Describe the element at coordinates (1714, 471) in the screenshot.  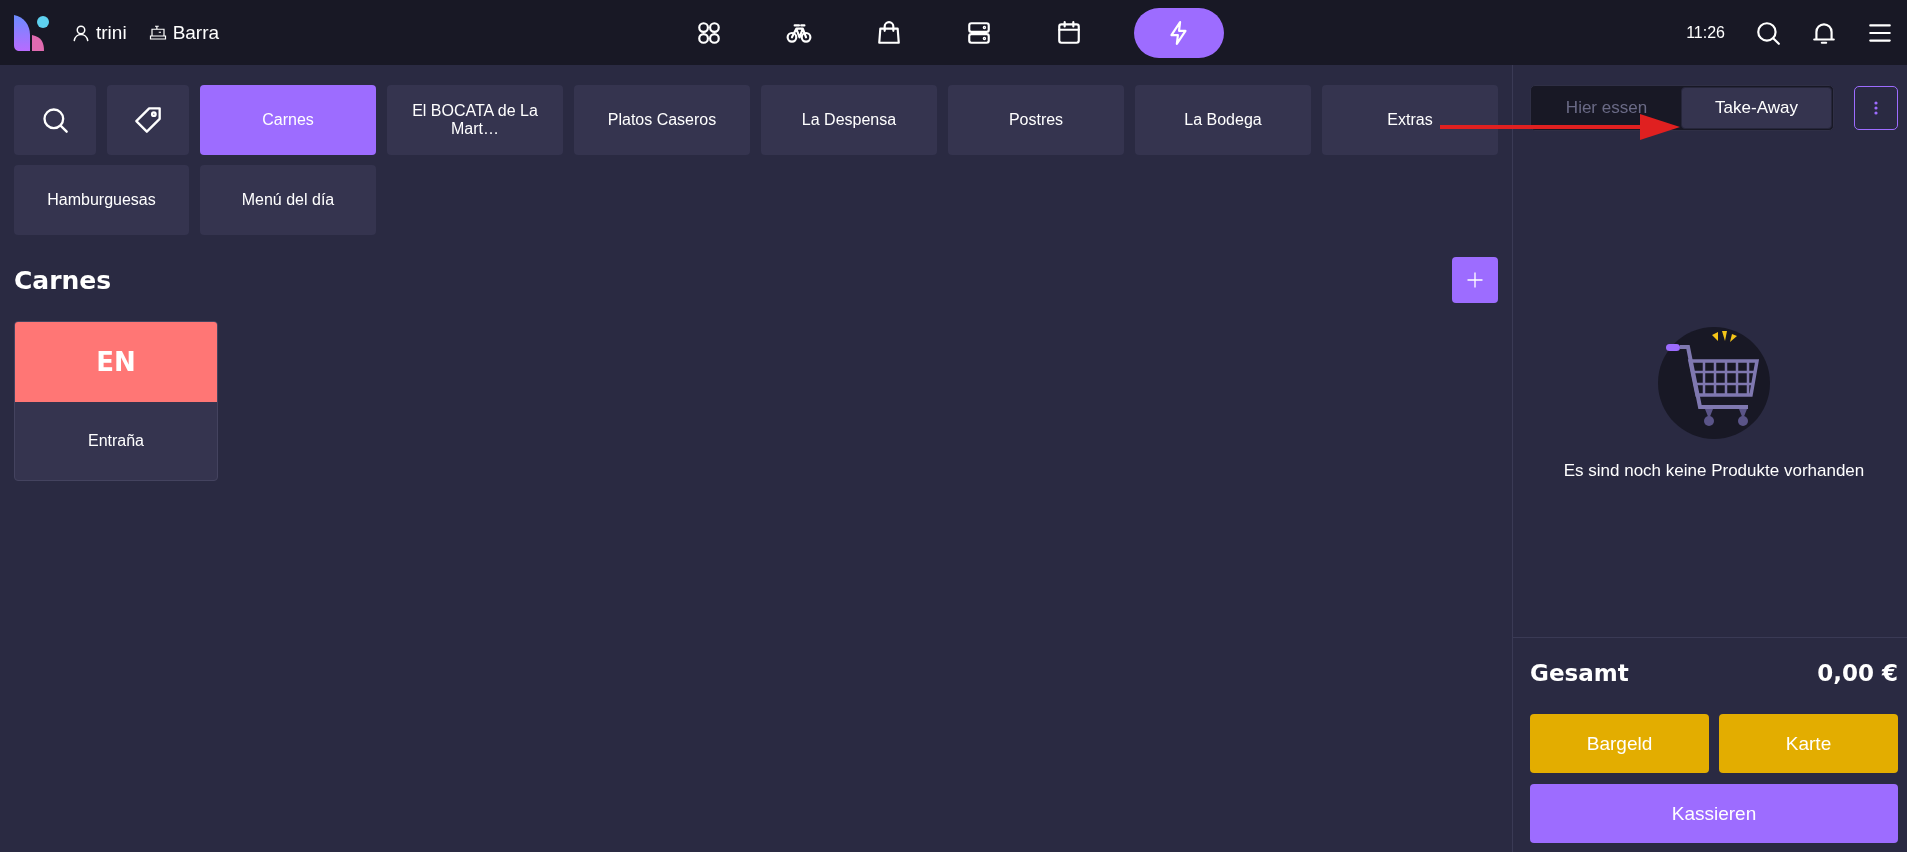
I see `empty-cart-message: Es sind noch keine Produkte vorhanden` at that location.